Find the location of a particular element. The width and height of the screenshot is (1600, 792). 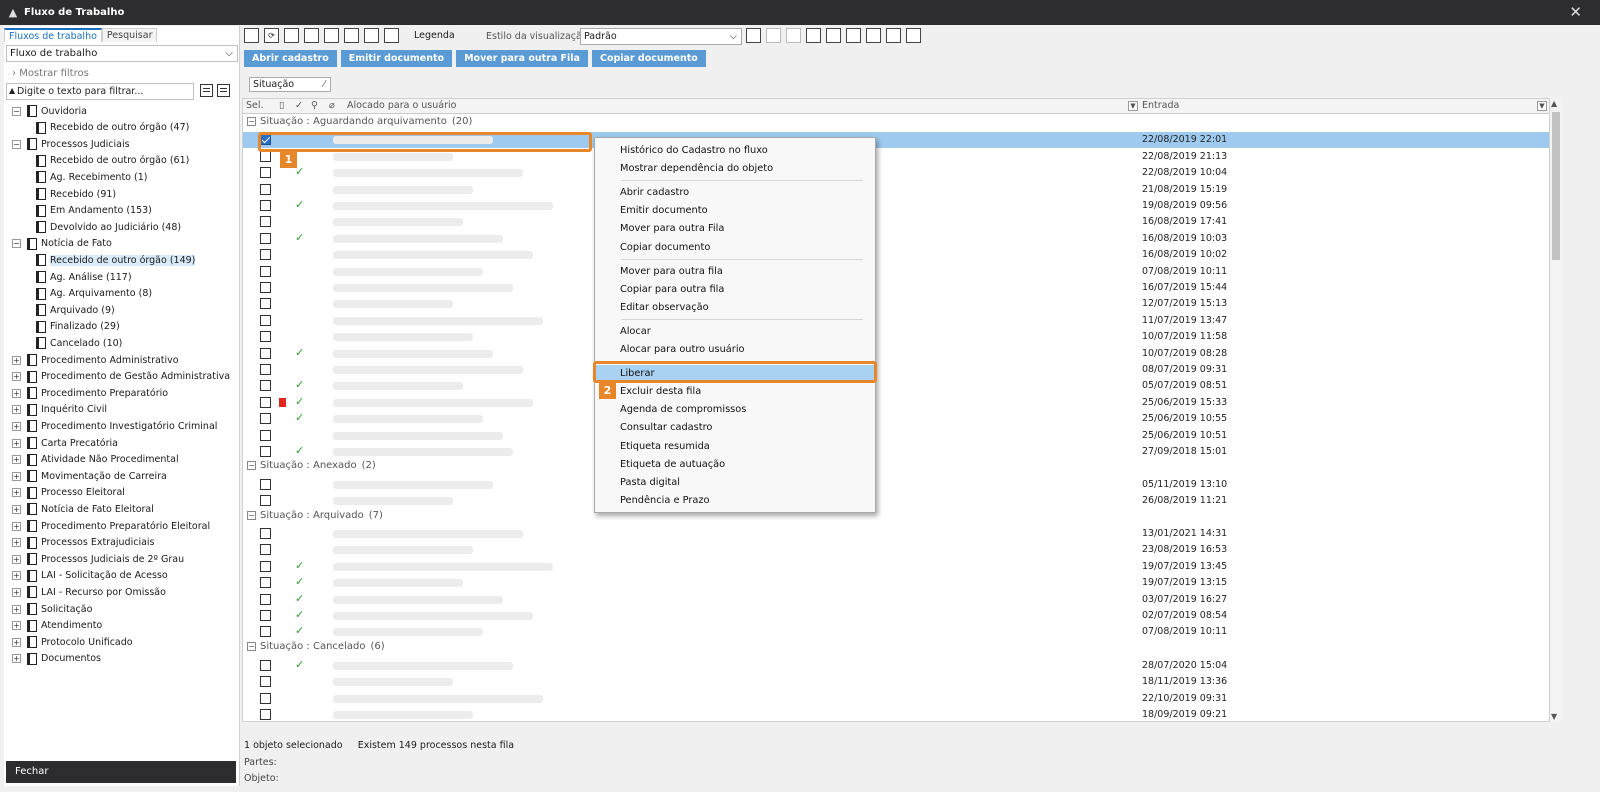

tree-node: + Solicitação is located at coordinates (52, 609).